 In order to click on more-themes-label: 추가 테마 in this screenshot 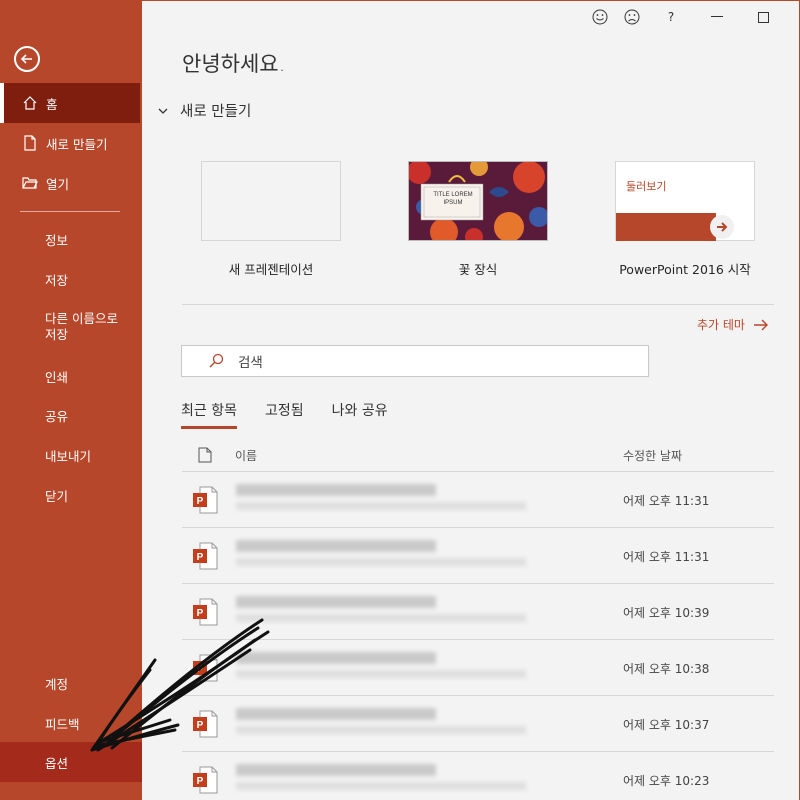, I will do `click(721, 325)`.